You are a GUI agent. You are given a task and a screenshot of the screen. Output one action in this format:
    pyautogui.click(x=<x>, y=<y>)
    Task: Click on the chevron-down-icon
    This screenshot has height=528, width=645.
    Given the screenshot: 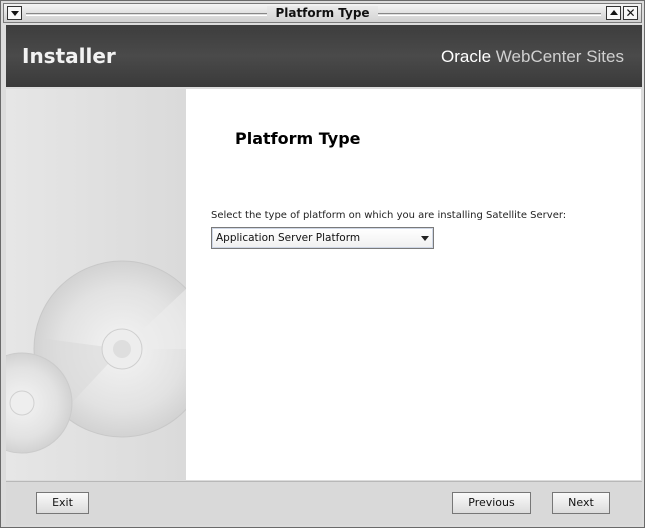 What is the action you would take?
    pyautogui.click(x=425, y=238)
    